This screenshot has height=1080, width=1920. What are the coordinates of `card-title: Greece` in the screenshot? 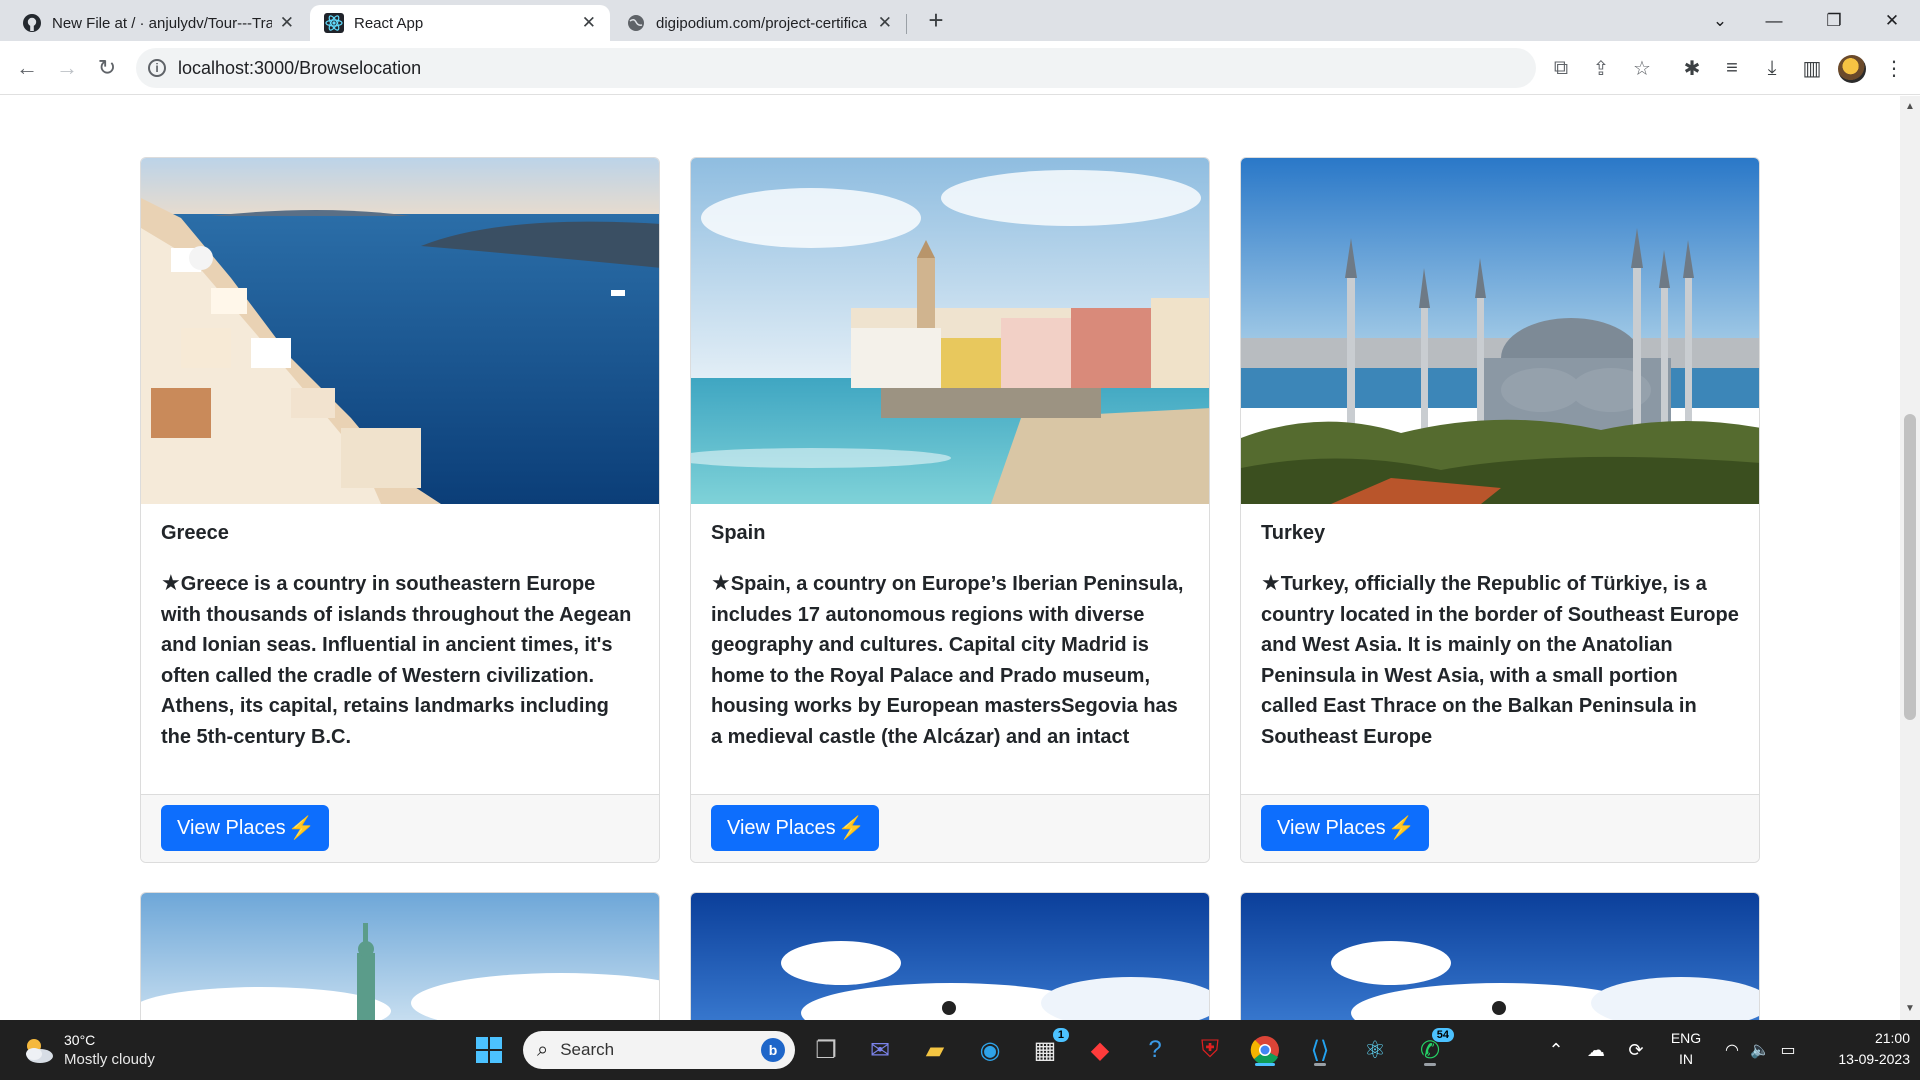 It's located at (195, 533).